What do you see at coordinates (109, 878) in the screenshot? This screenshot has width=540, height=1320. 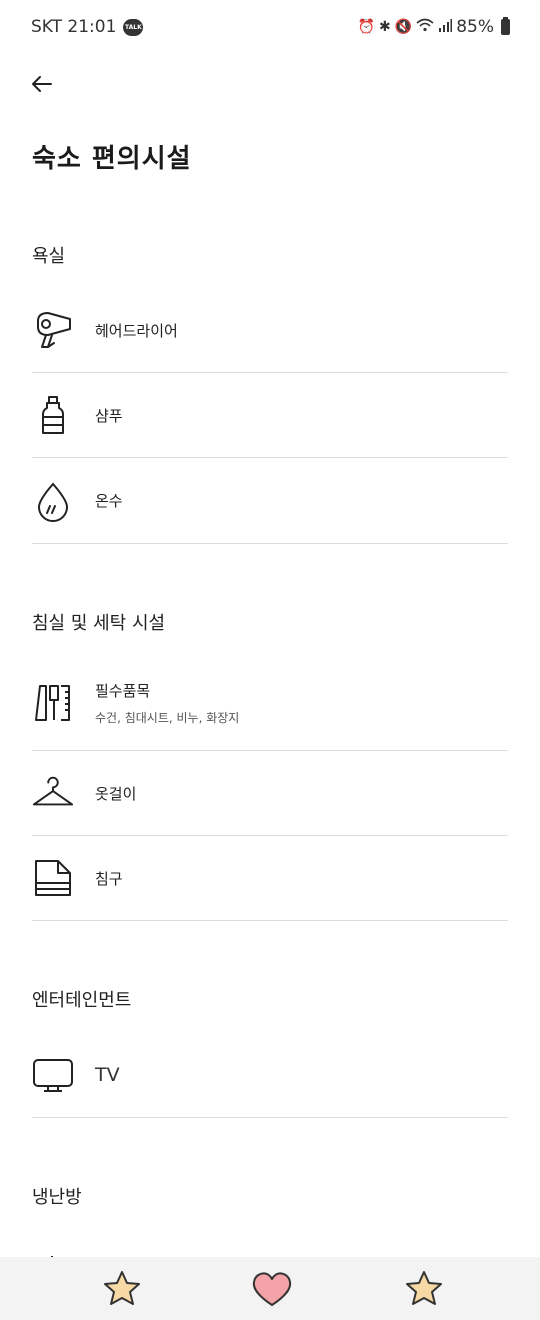 I see `amenity-label: 침구` at bounding box center [109, 878].